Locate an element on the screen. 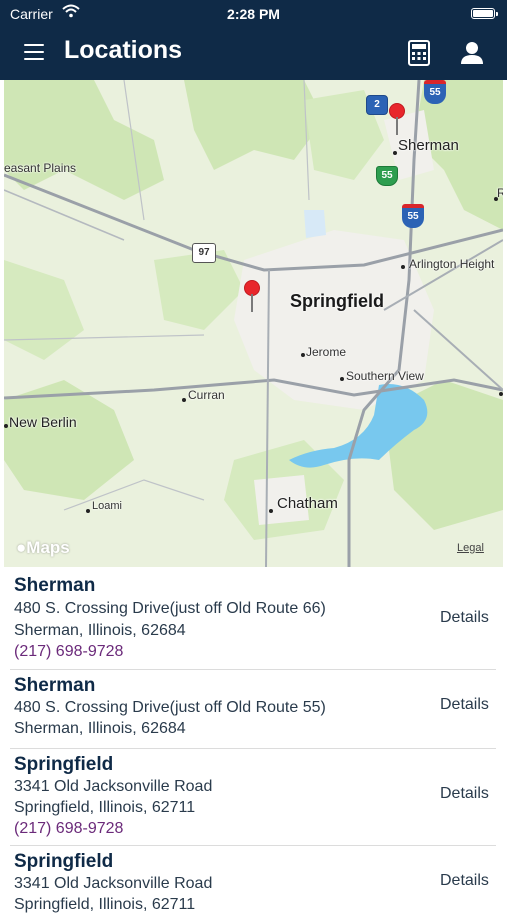 The width and height of the screenshot is (507, 914). loami-dot is located at coordinates (88, 511).